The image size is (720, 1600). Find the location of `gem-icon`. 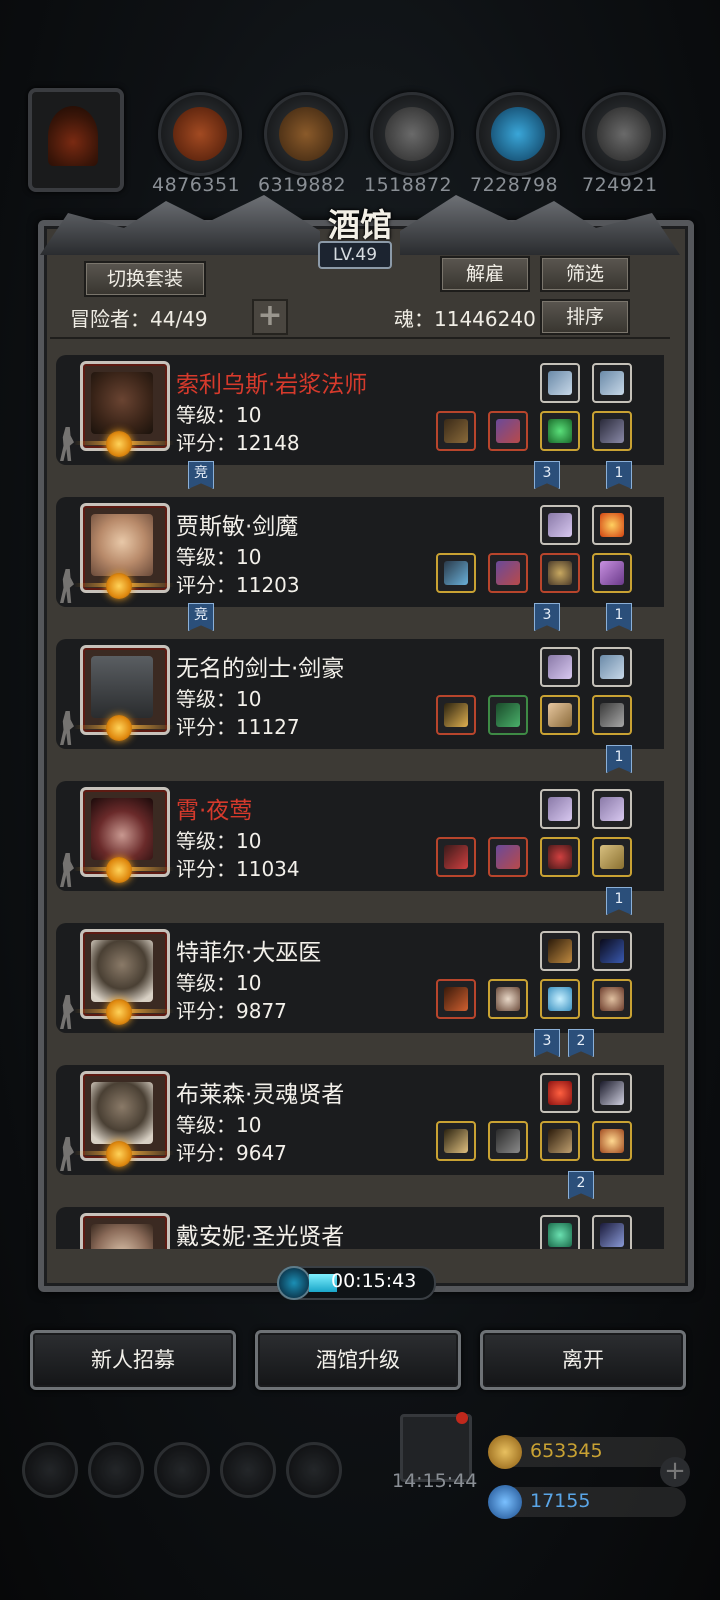

gem-icon is located at coordinates (505, 1502).